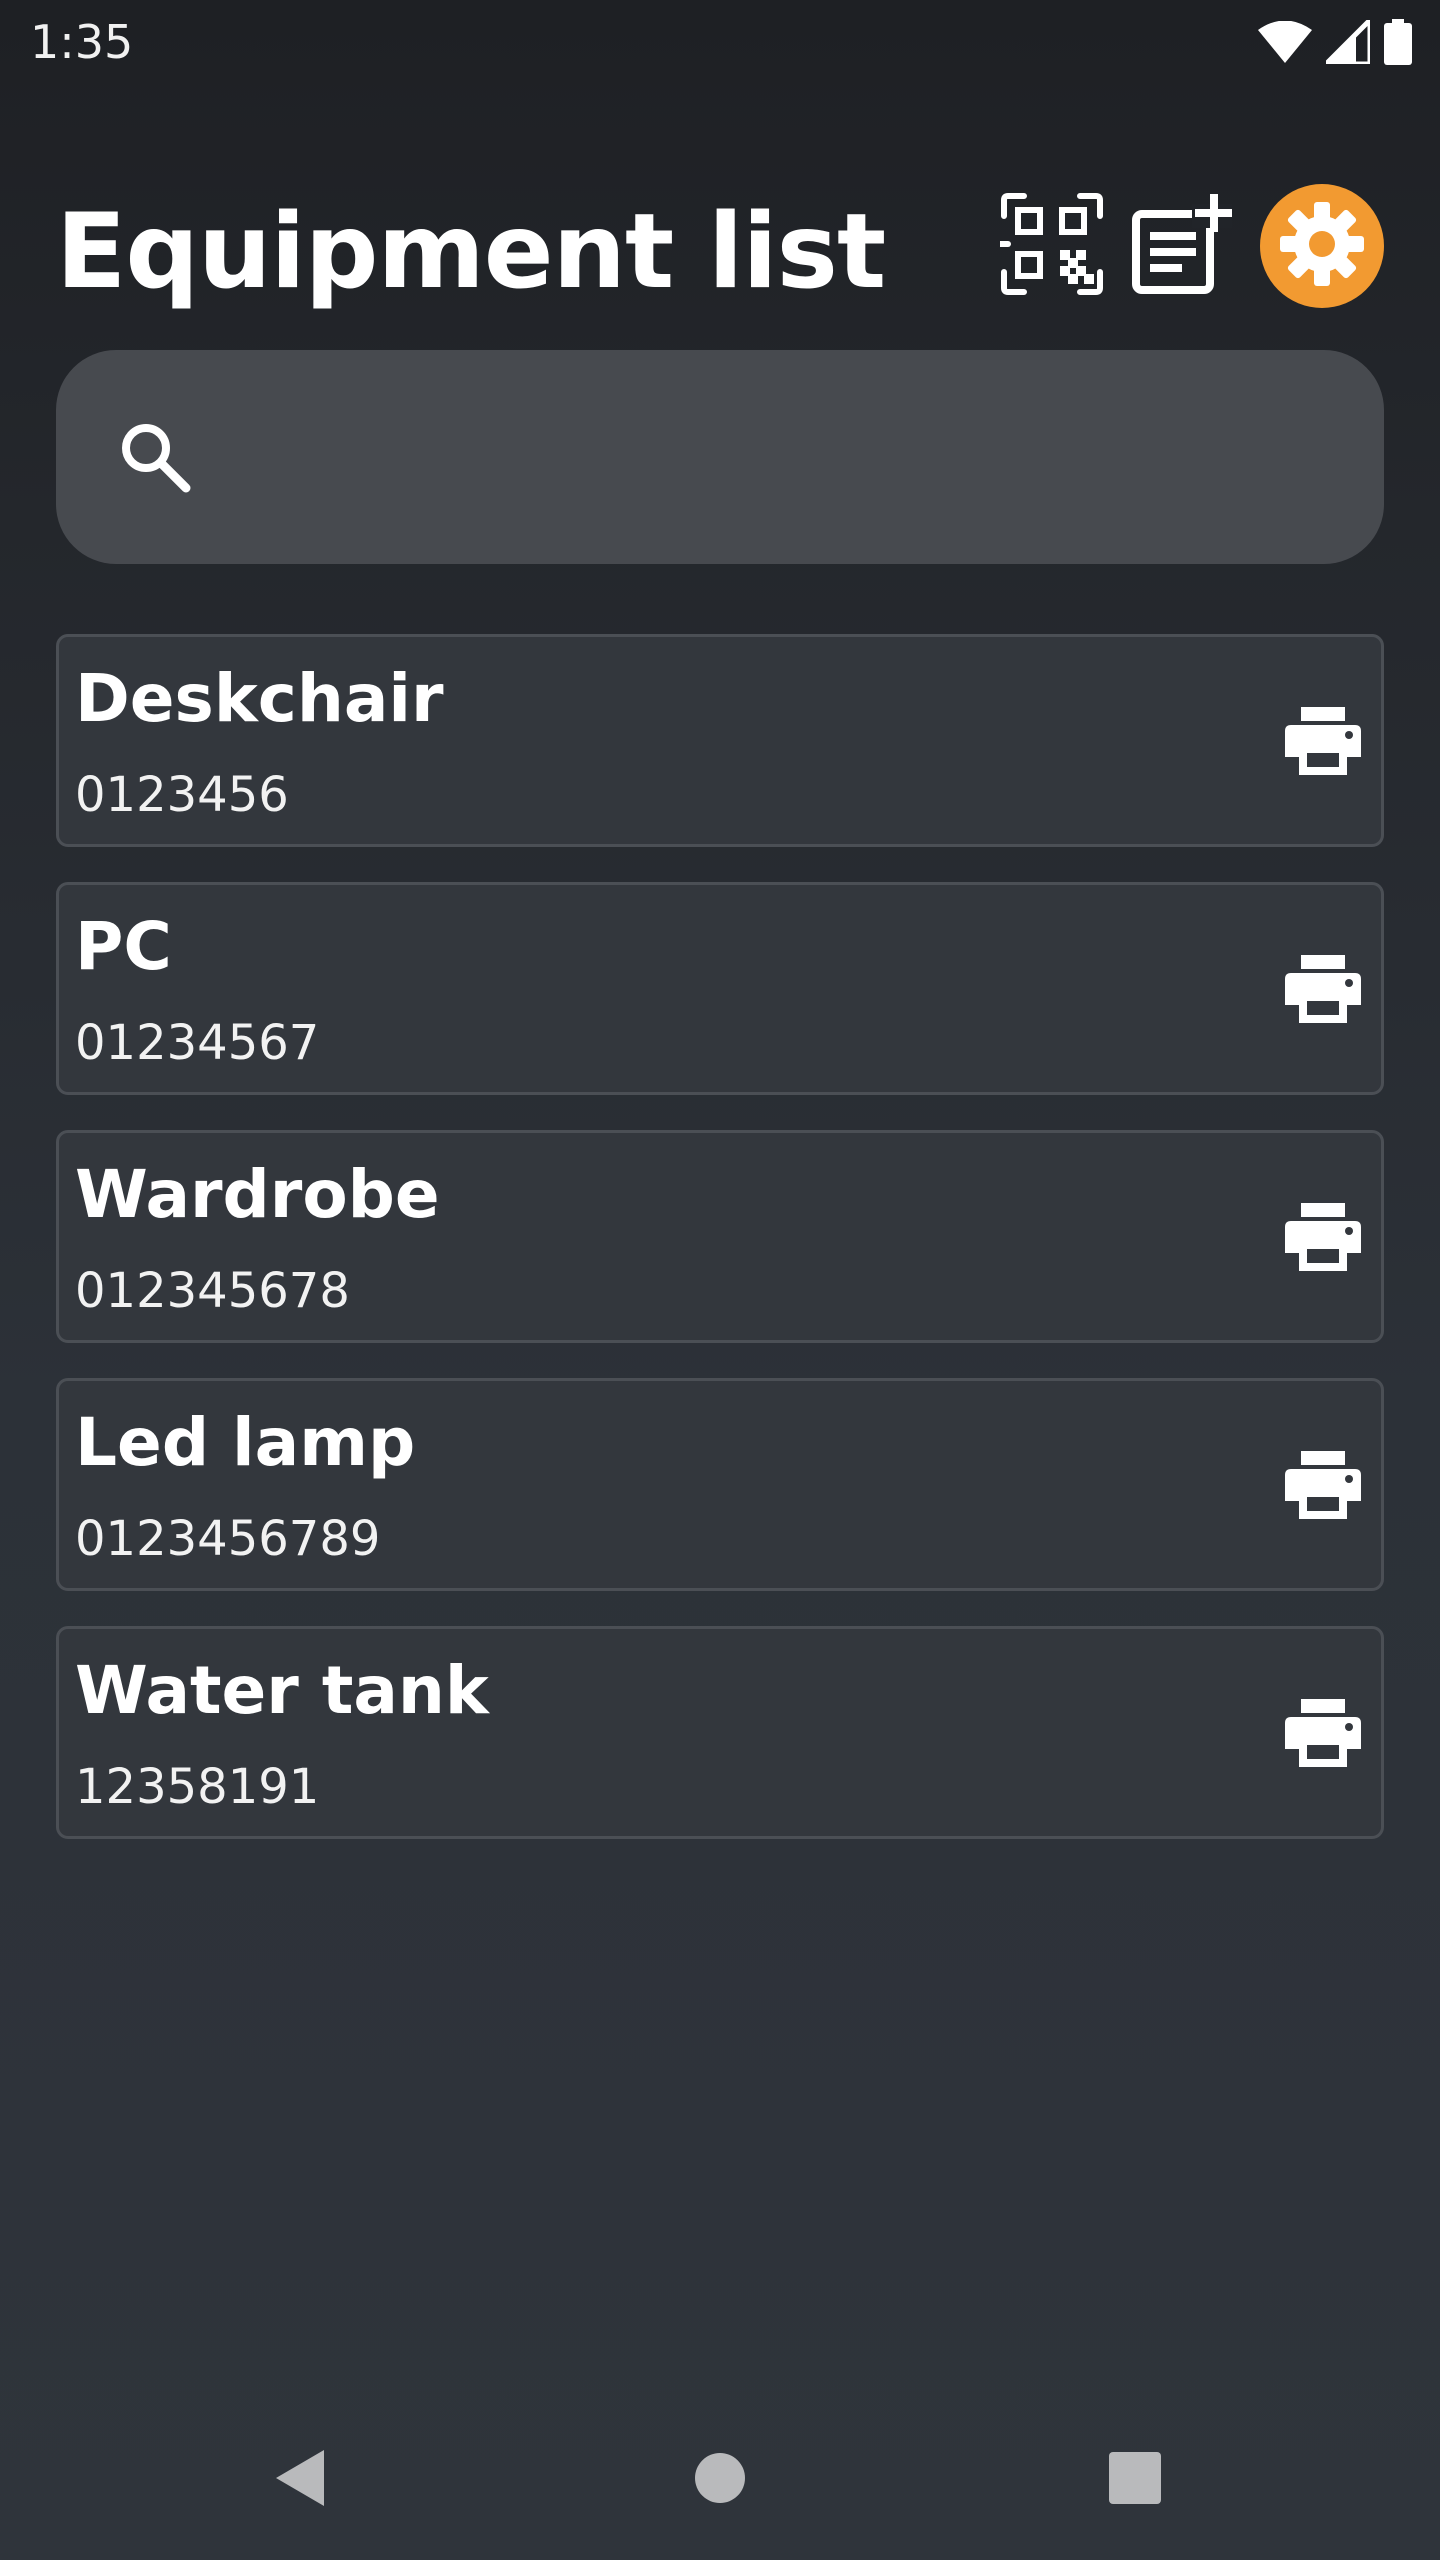 Image resolution: width=1440 pixels, height=2560 pixels. I want to click on list-item: Water tank 12358191, so click(720, 1732).